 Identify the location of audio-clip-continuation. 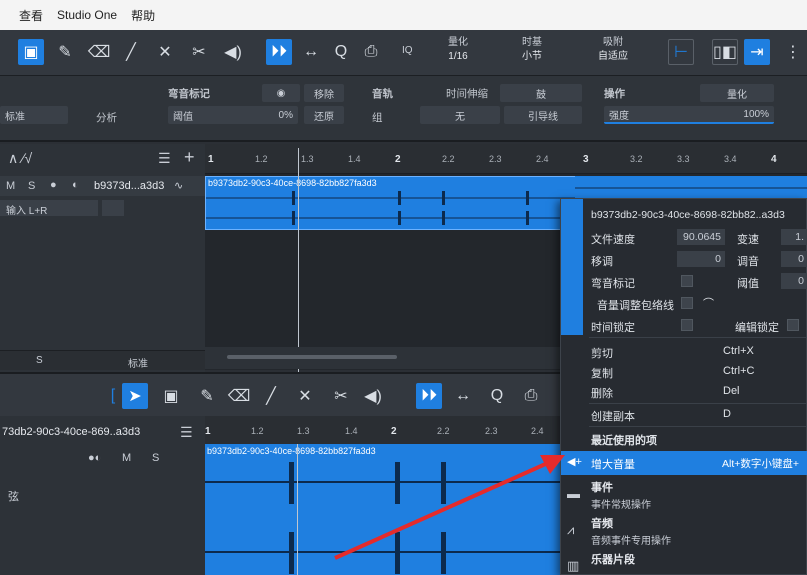
(691, 188).